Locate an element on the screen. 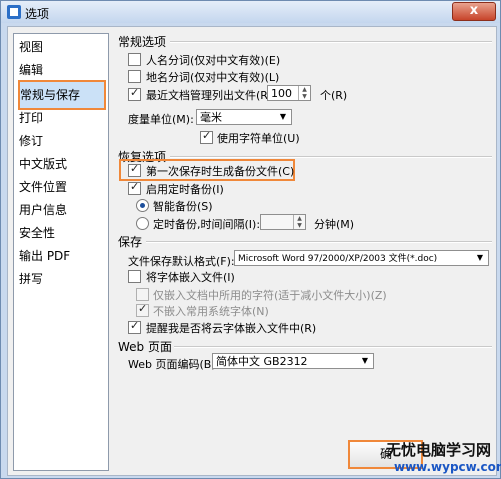 The height and width of the screenshot is (479, 501). embed-fonts-checkbox is located at coordinates (134, 276).